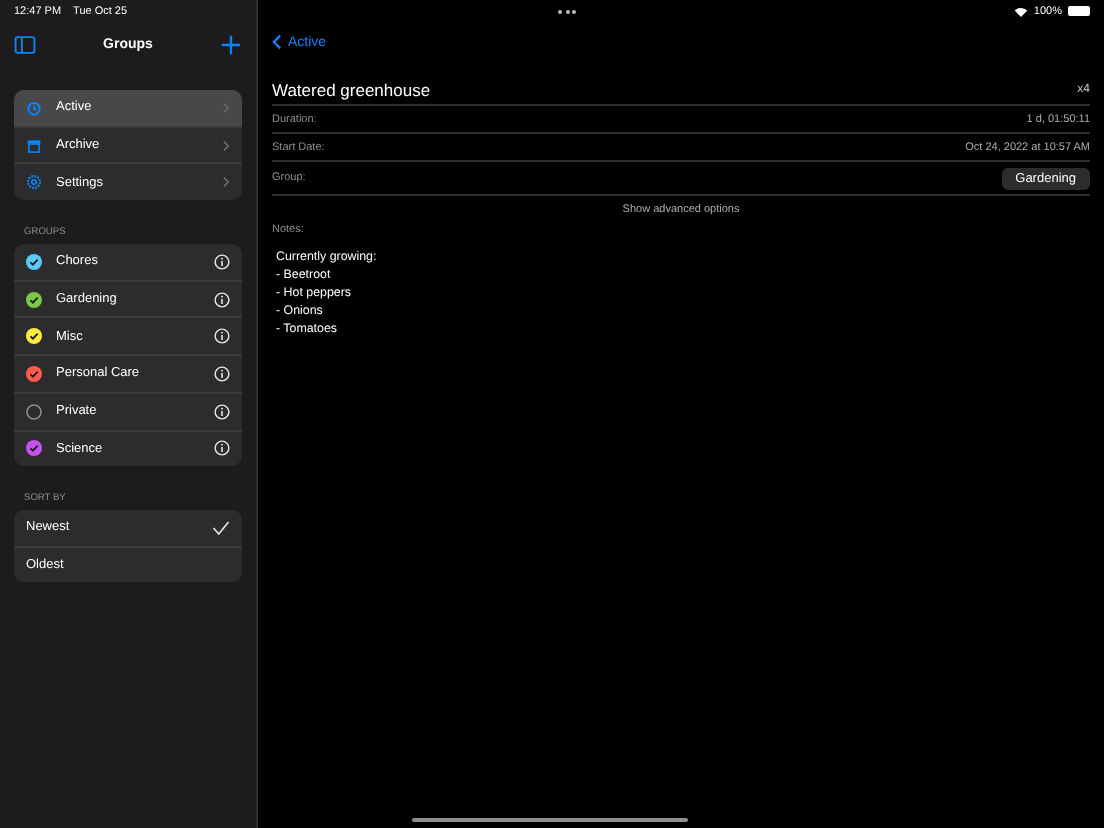 Image resolution: width=1104 pixels, height=828 pixels. What do you see at coordinates (34, 182) in the screenshot?
I see `settings-icon` at bounding box center [34, 182].